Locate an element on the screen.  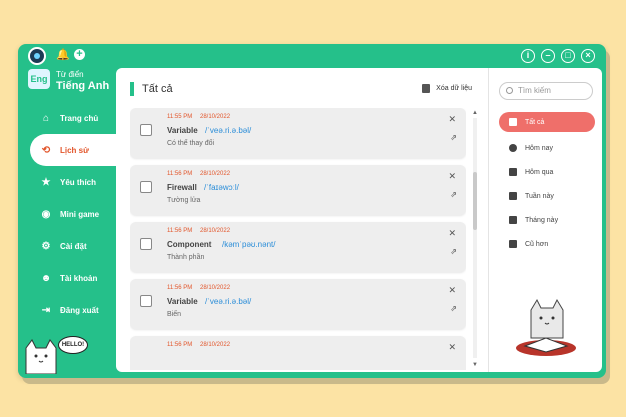
filter-label: Tất cả is located at coordinates (535, 122).